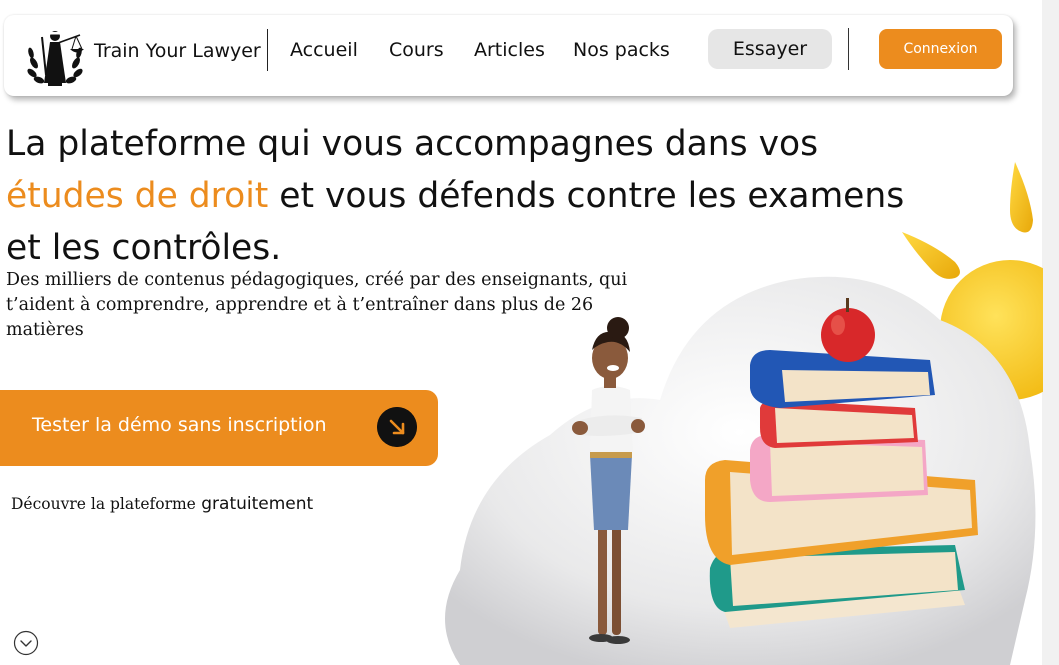 The width and height of the screenshot is (1059, 665). I want to click on demo-cta-button: Tester la démo sans inscription, so click(219, 428).